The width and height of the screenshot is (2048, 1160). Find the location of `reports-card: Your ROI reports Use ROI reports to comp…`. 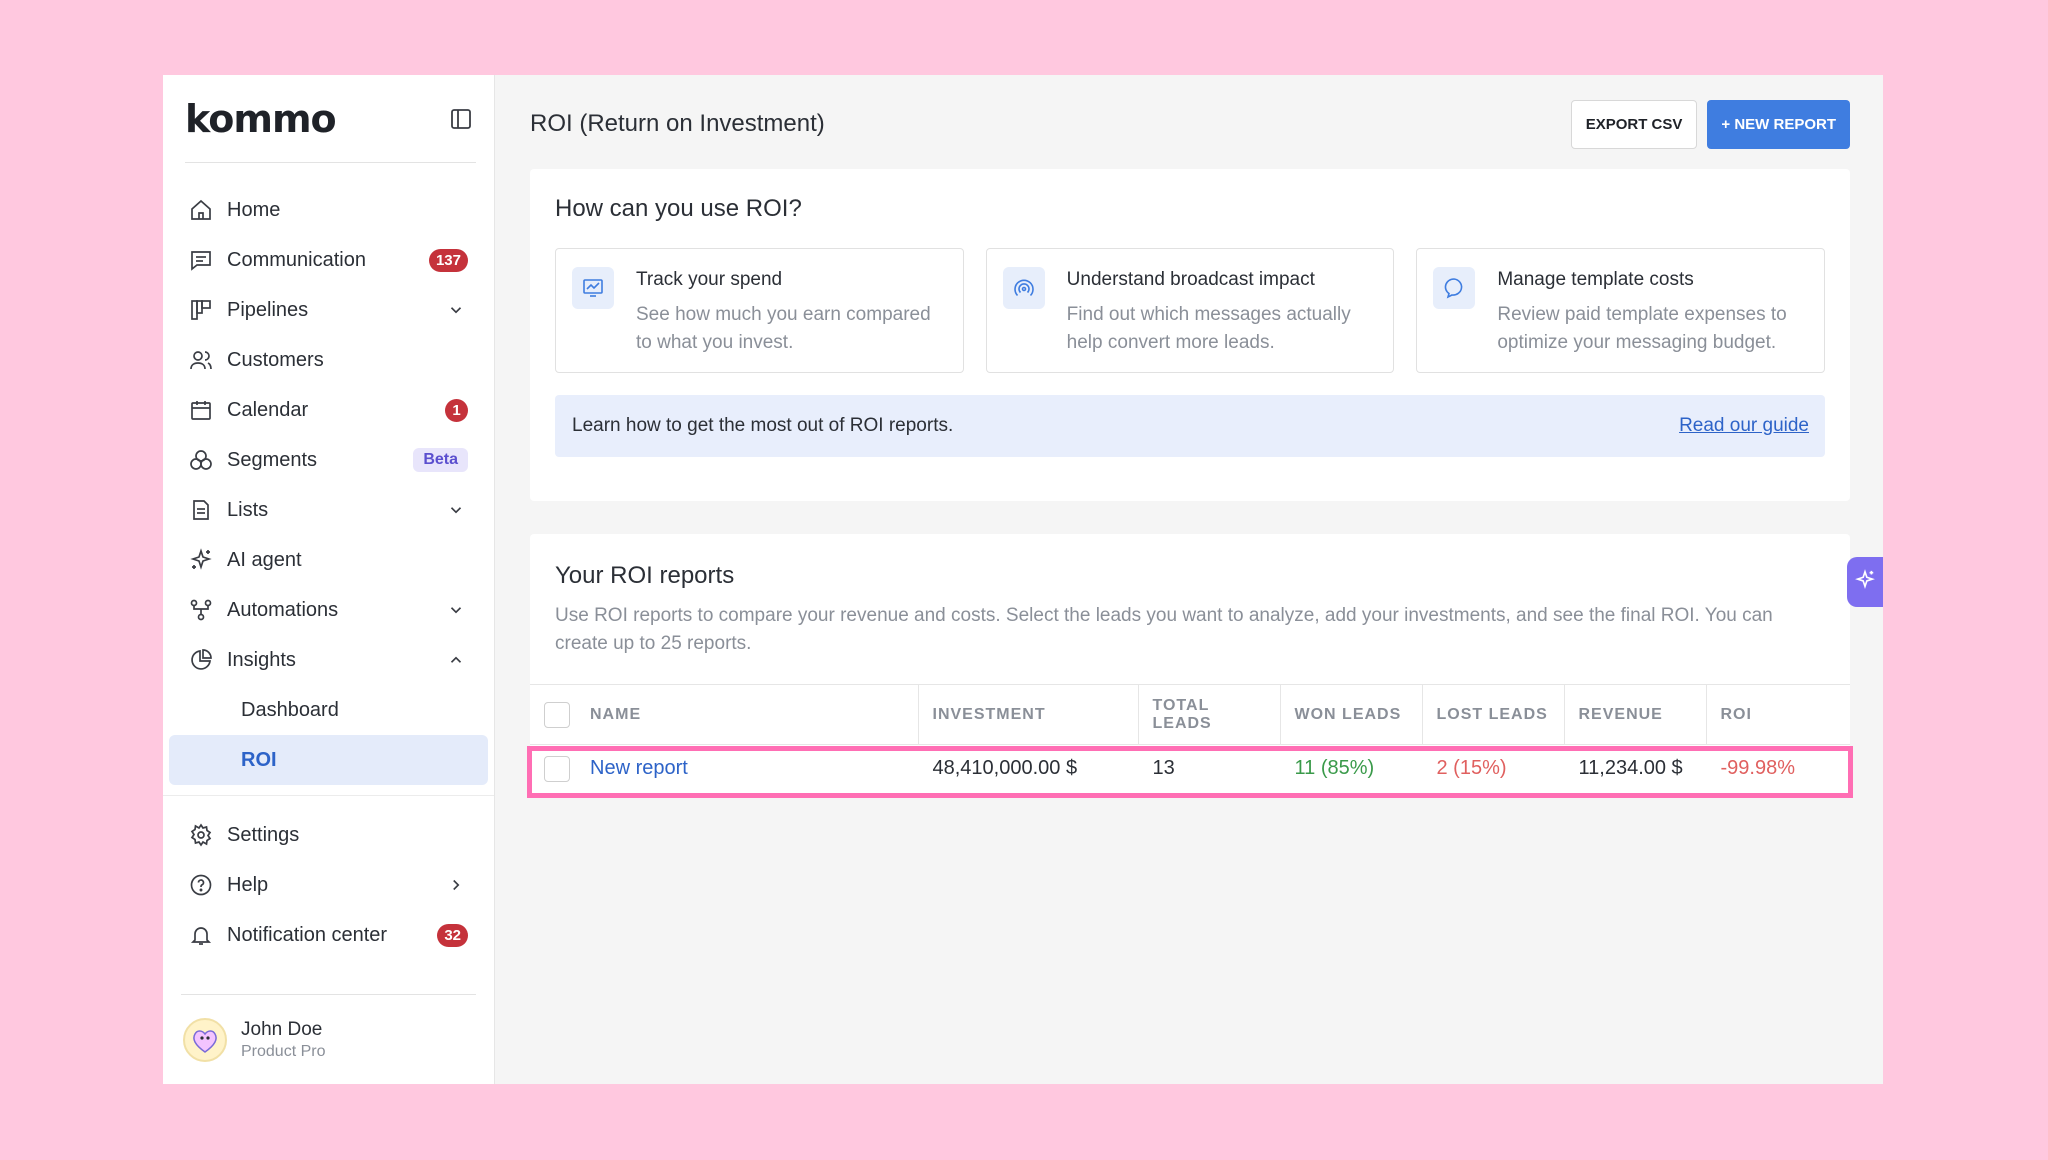

reports-card: Your ROI reports Use ROI reports to comp… is located at coordinates (1190, 666).